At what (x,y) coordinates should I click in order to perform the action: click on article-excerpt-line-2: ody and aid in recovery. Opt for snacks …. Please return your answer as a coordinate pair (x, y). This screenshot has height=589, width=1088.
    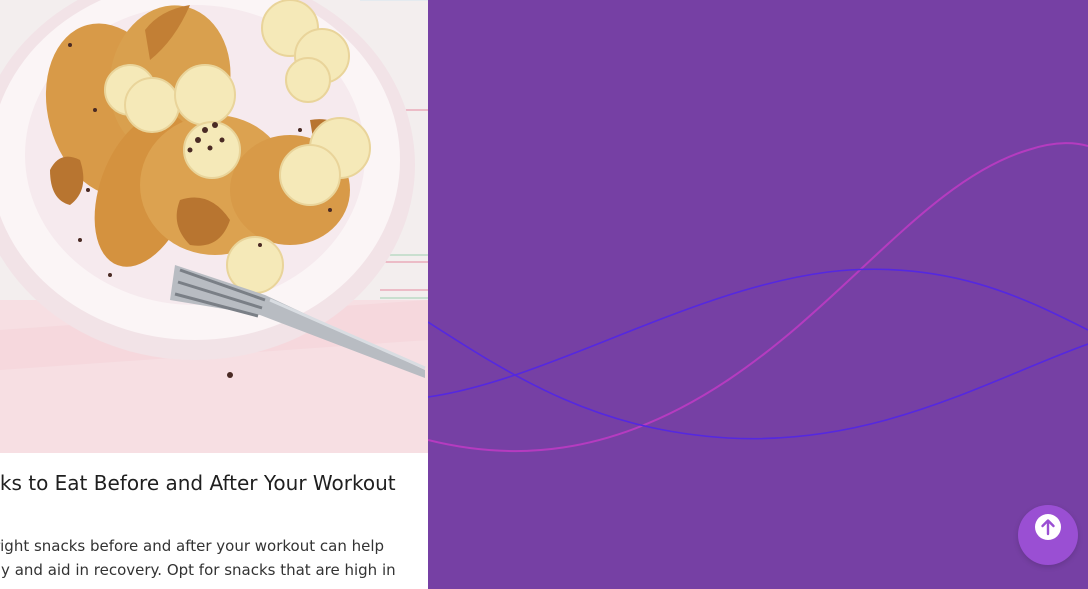
    Looking at the image, I should click on (198, 570).